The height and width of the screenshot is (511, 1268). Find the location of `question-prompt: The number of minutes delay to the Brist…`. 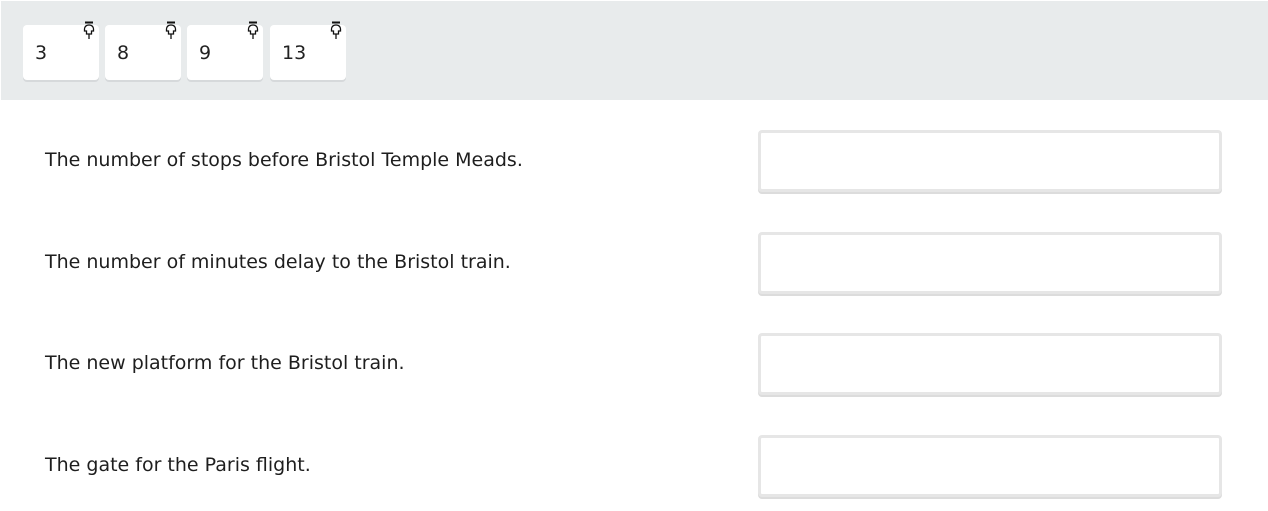

question-prompt: The number of minutes delay to the Brist… is located at coordinates (278, 262).